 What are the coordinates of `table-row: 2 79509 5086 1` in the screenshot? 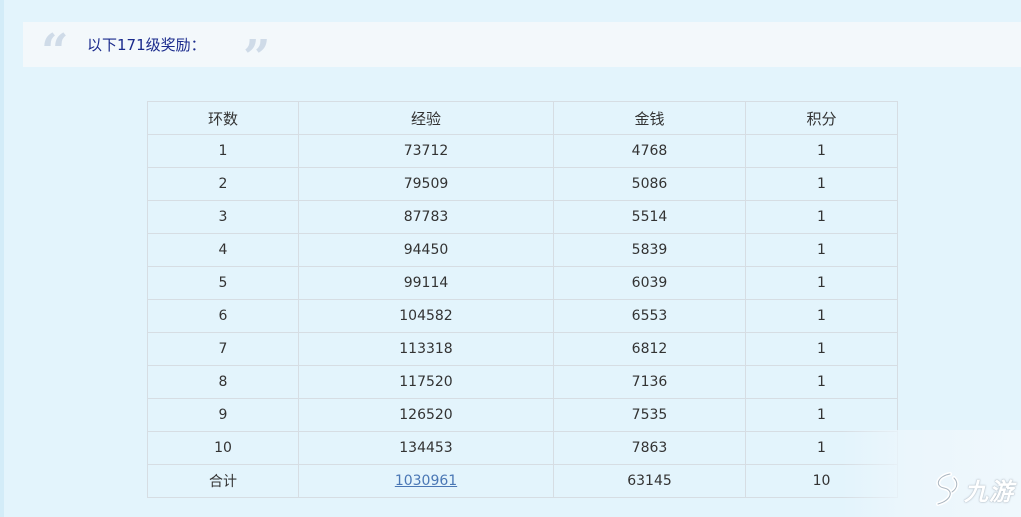 It's located at (522, 184).